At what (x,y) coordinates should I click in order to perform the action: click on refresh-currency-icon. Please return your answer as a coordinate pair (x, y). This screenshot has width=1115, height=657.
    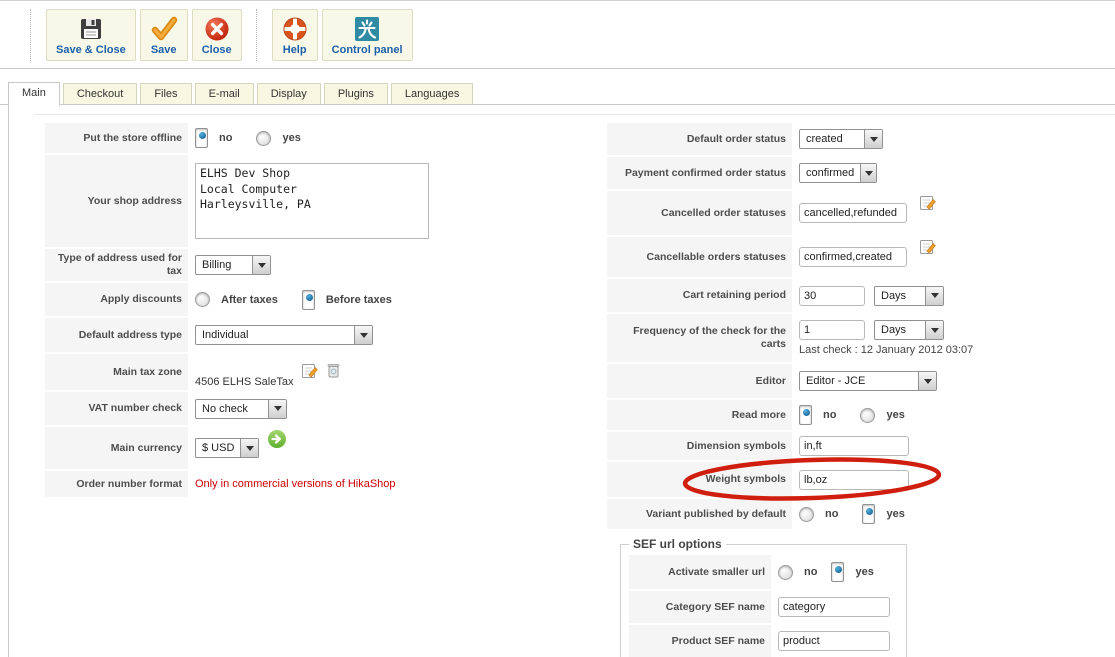
    Looking at the image, I should click on (277, 440).